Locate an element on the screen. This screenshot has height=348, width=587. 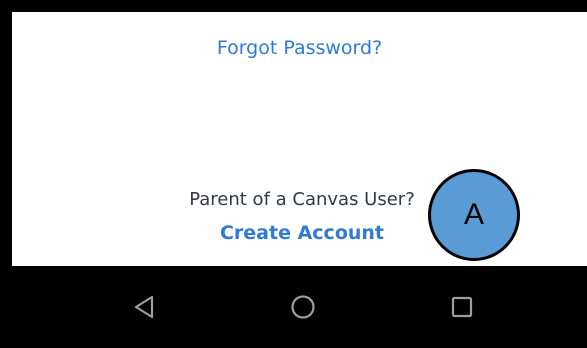
home-button is located at coordinates (303, 307).